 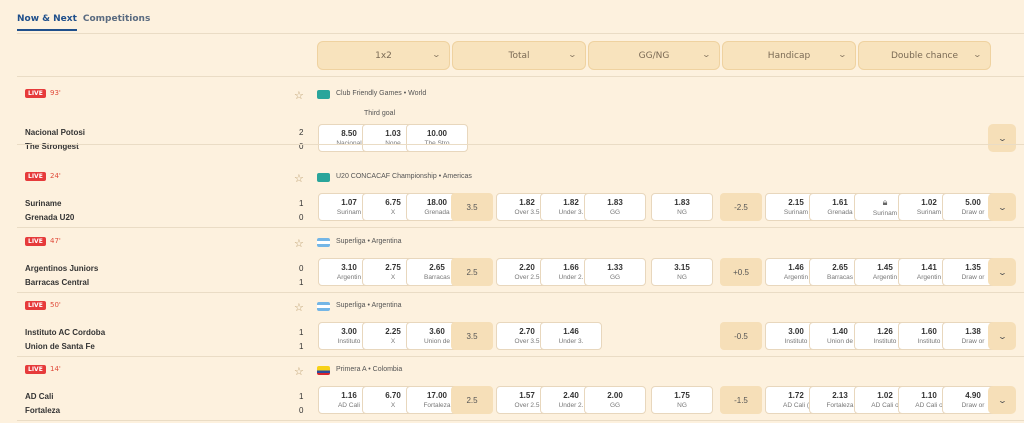 I want to click on competition-name: Primera A • Colombia, so click(x=369, y=369).